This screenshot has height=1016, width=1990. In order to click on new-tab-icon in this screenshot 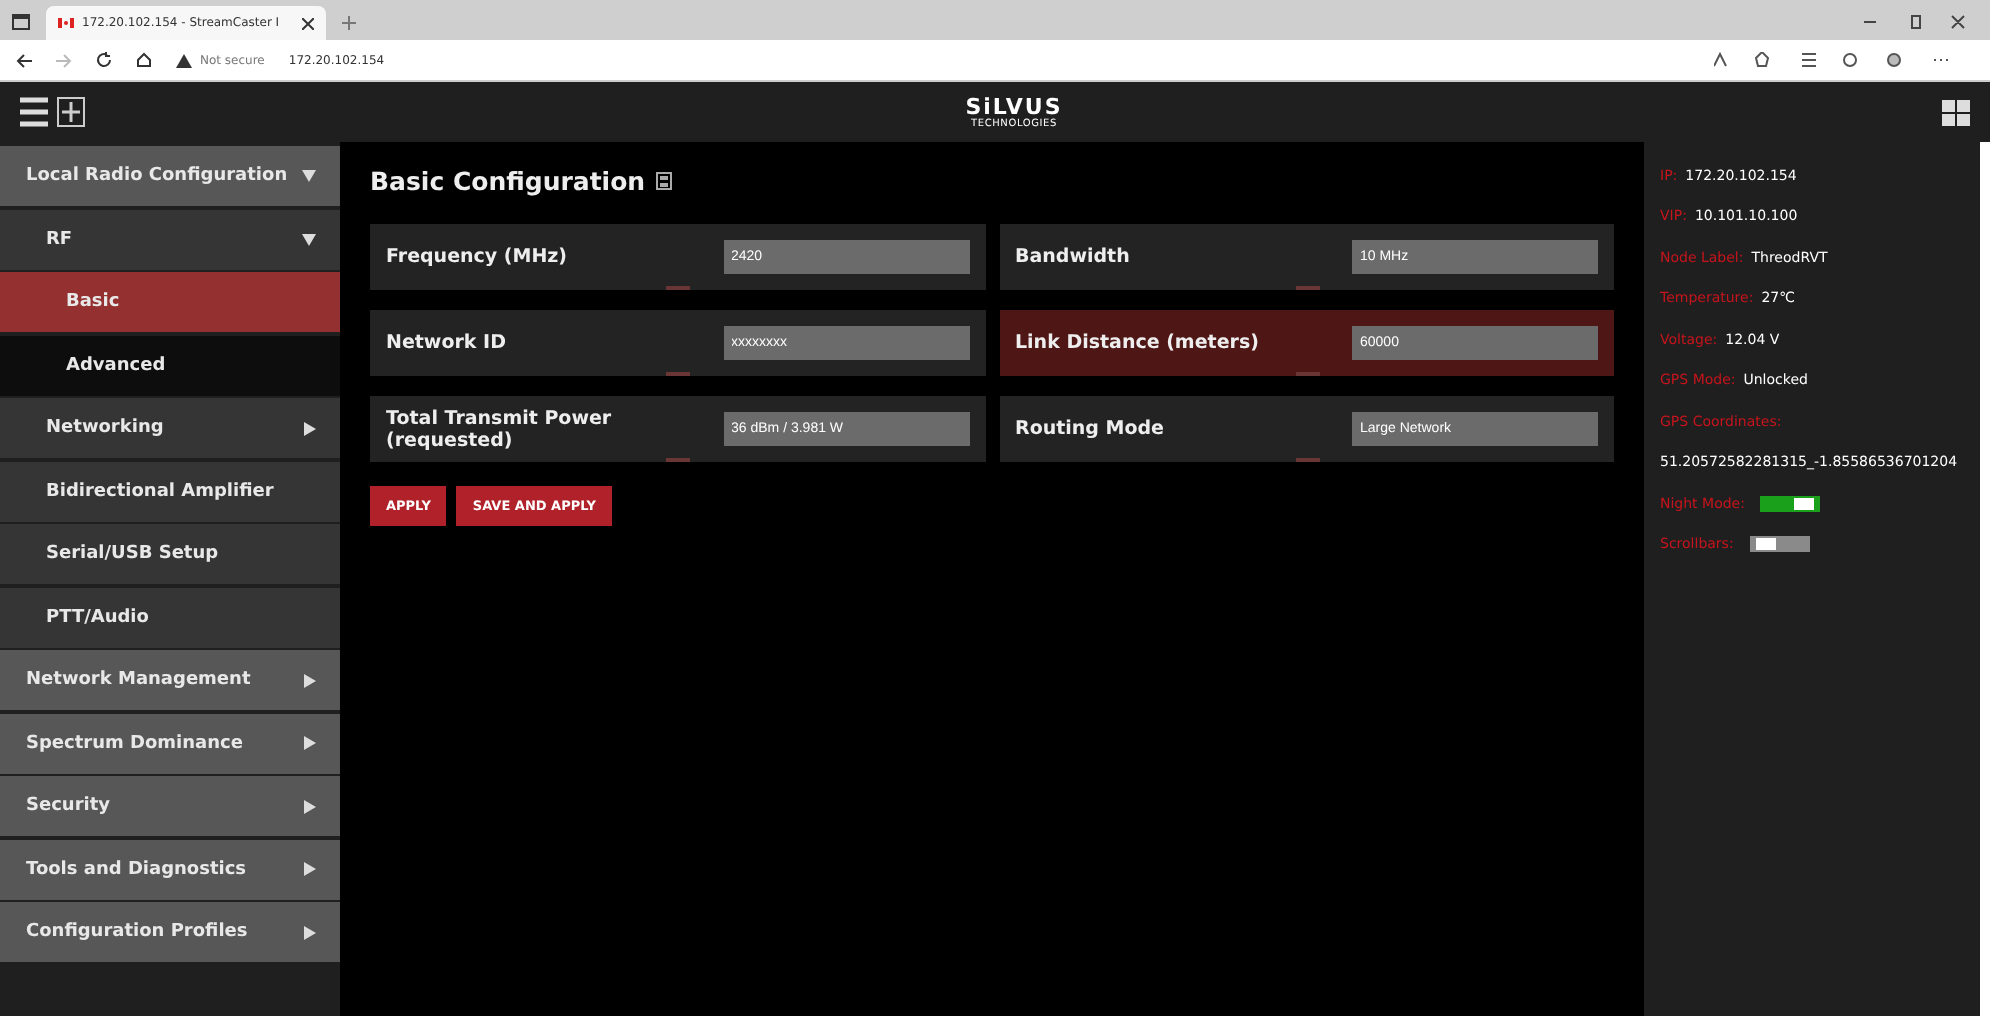, I will do `click(349, 23)`.